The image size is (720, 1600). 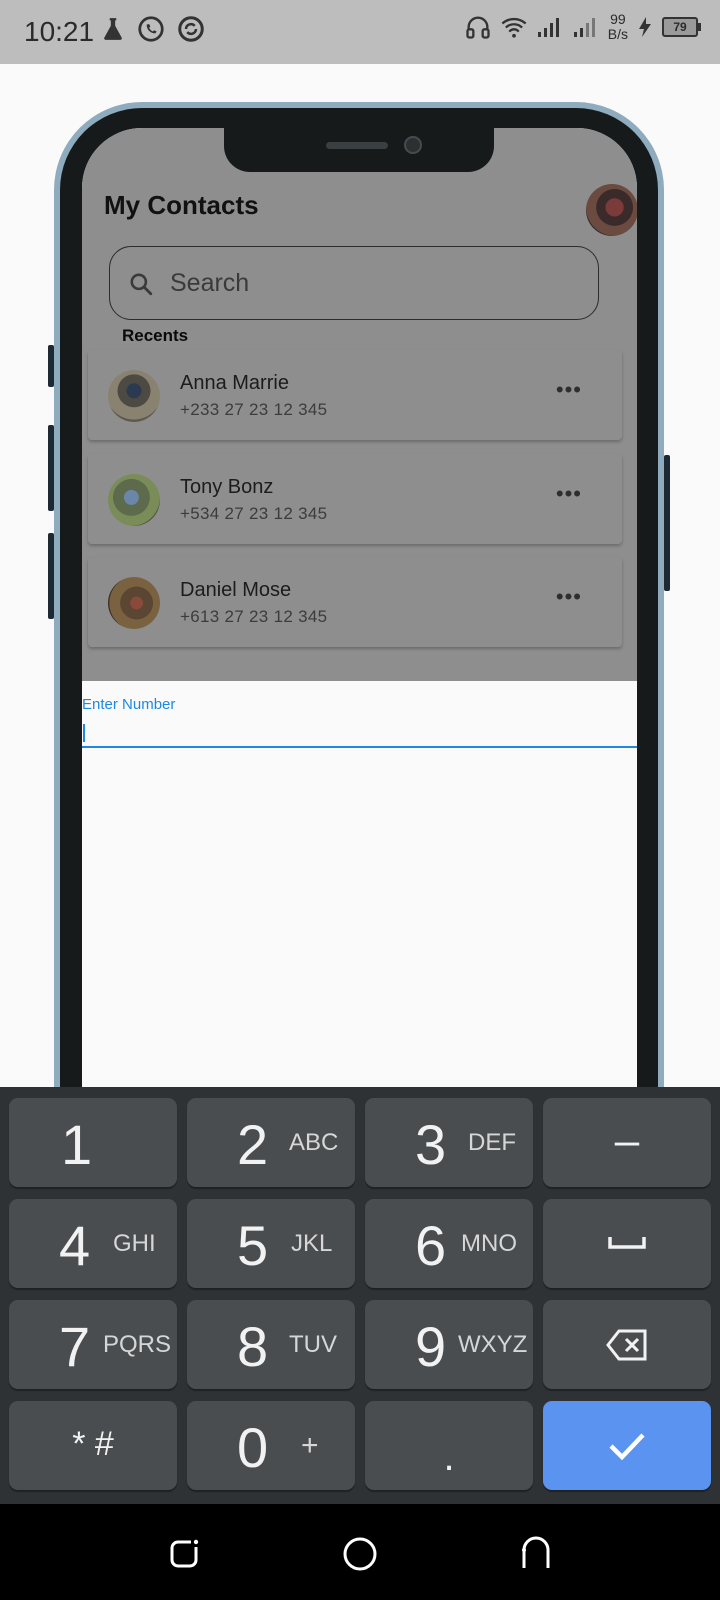 What do you see at coordinates (271, 1344) in the screenshot?
I see `key-8: 8 TUV` at bounding box center [271, 1344].